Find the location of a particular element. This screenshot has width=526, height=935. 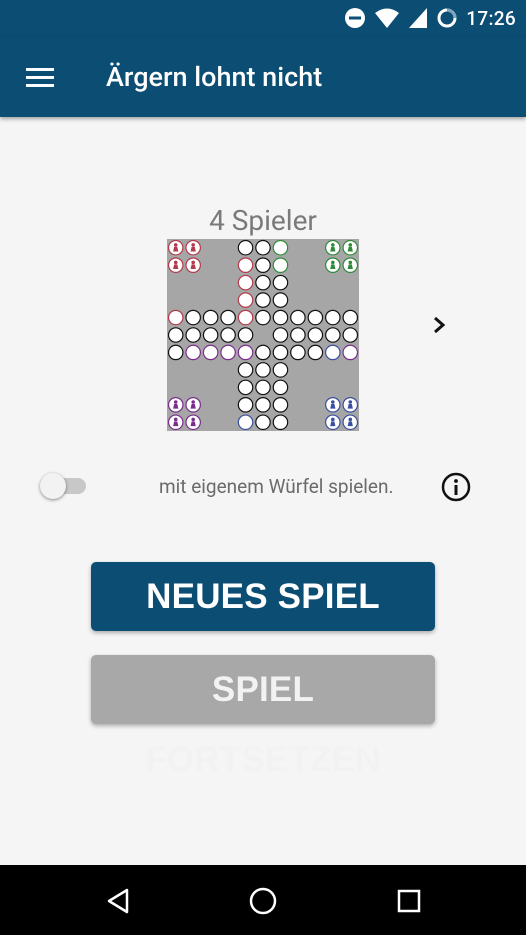

info-icon is located at coordinates (456, 487).